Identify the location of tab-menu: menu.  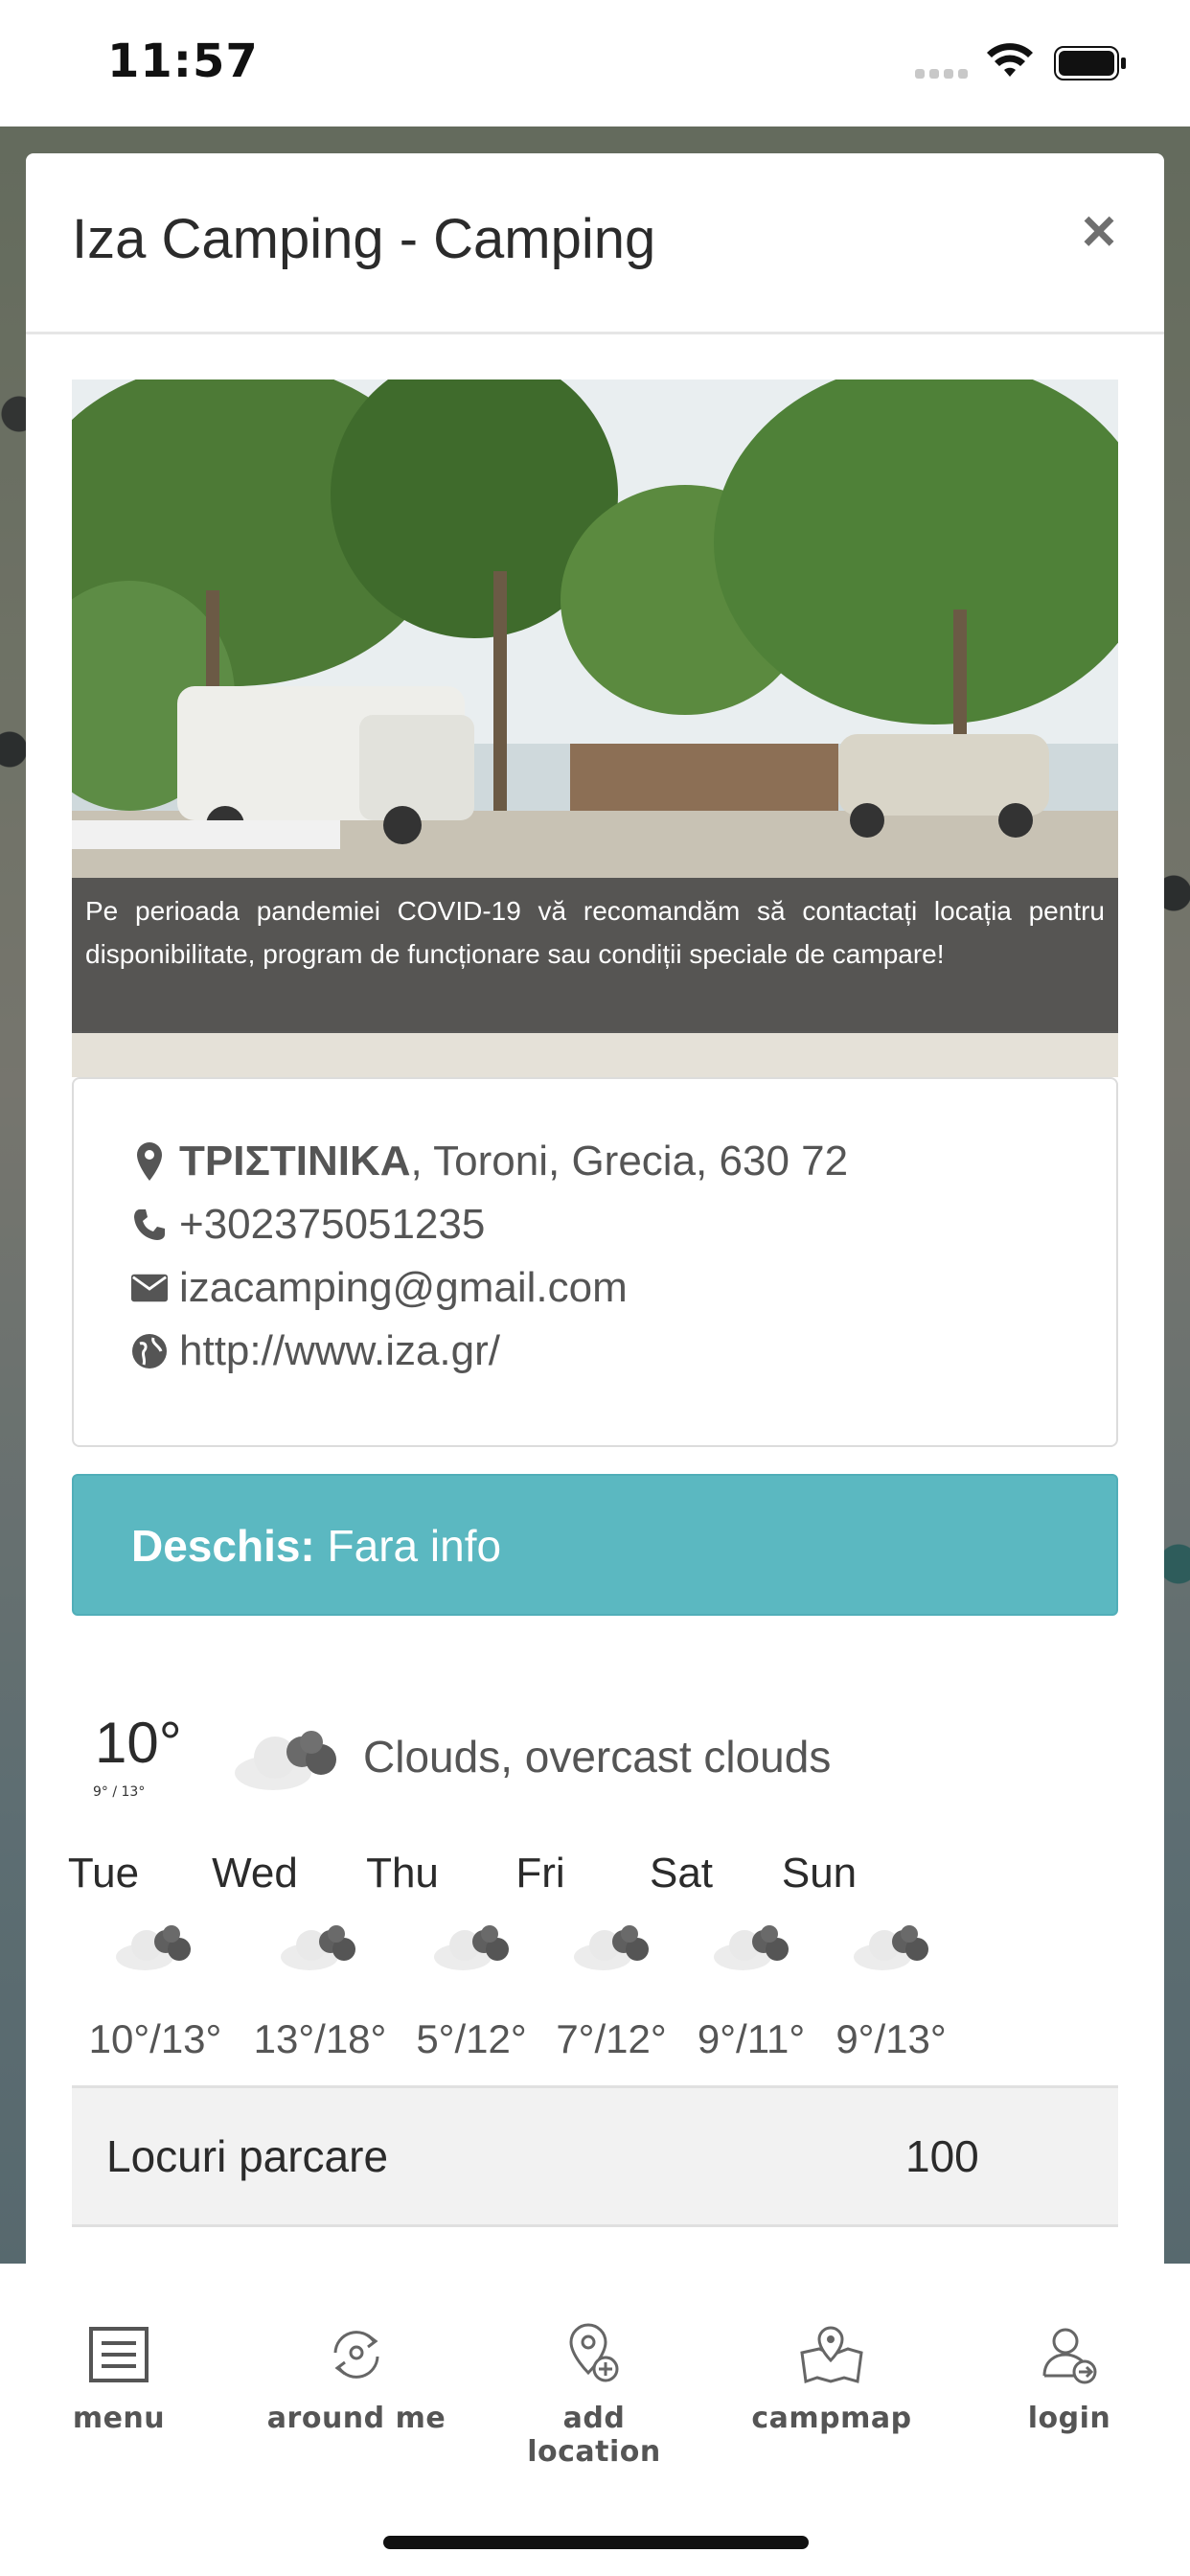
(119, 2373).